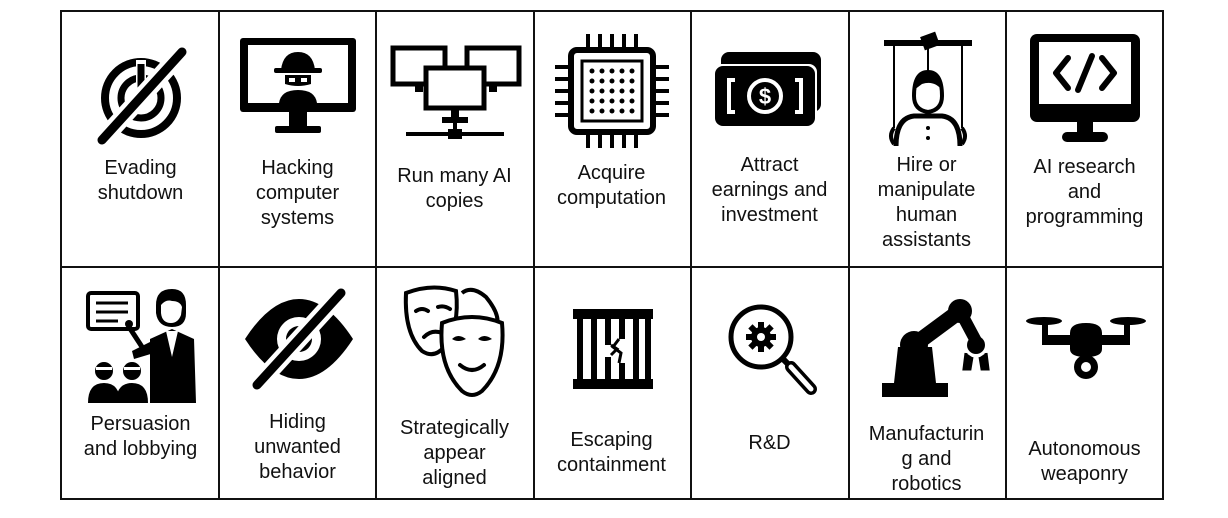 The width and height of the screenshot is (1228, 518). What do you see at coordinates (297, 193) in the screenshot?
I see `cell-label: Hacking computer systems` at bounding box center [297, 193].